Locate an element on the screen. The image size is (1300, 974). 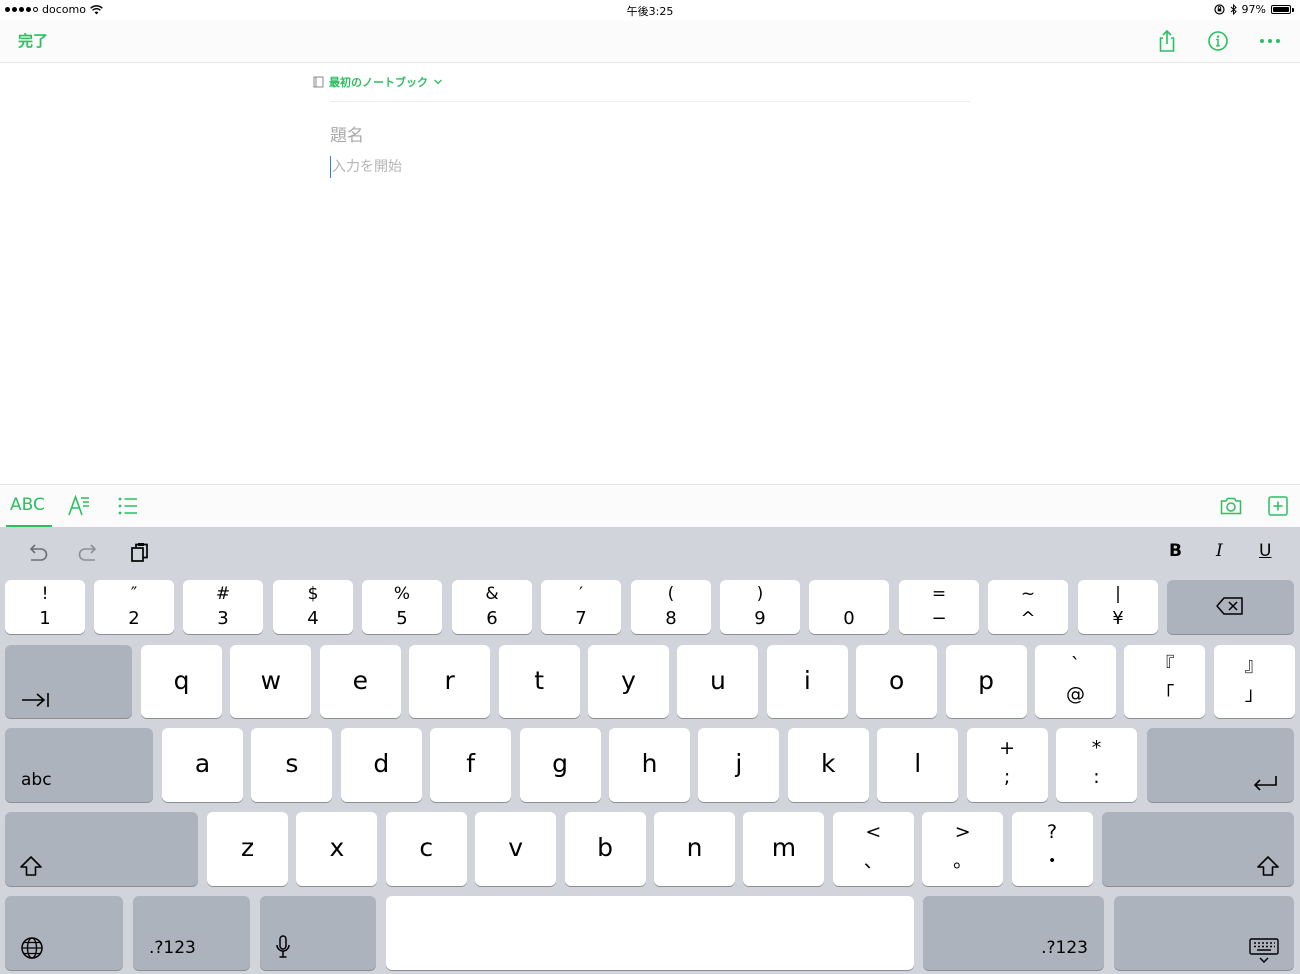
number-key-11: = − is located at coordinates (939, 607).